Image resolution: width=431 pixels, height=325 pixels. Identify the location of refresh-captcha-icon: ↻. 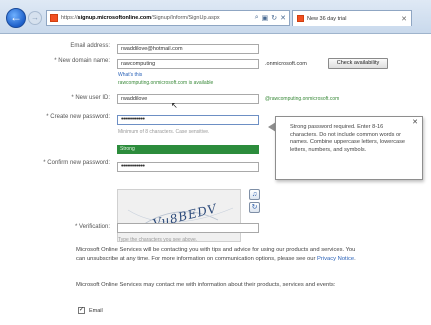
(254, 207).